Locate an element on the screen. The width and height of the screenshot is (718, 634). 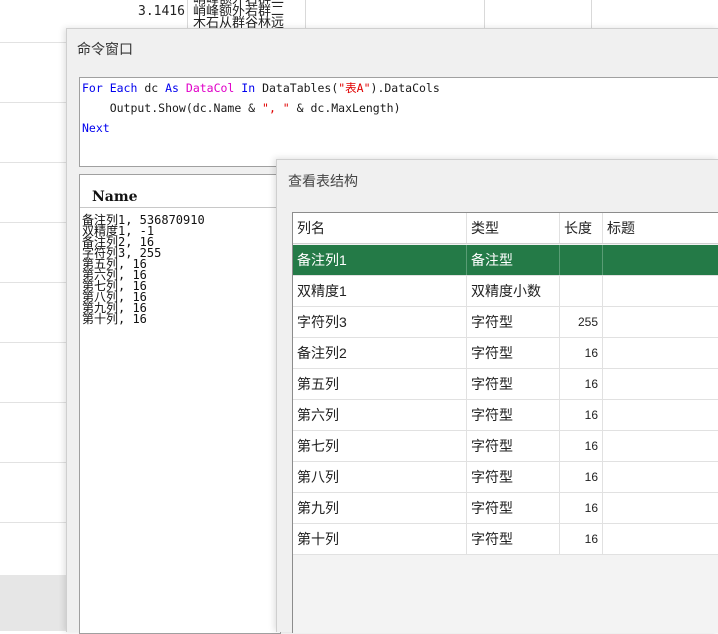
cell-length: 255 is located at coordinates (581, 322).